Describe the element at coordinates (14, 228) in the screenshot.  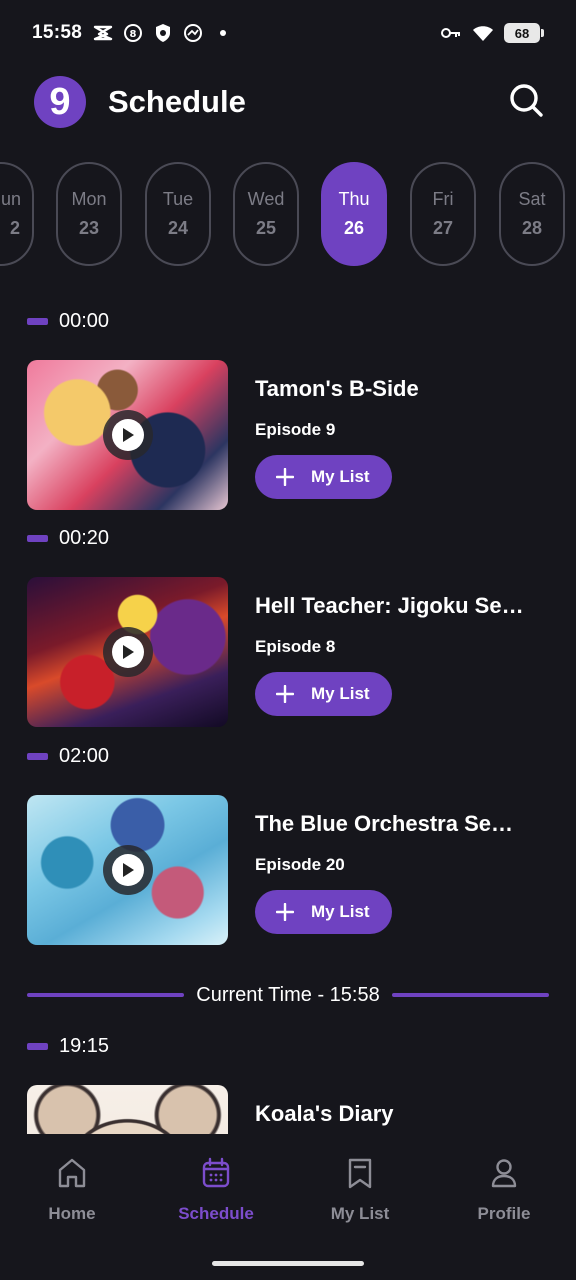
I see `day-number: 2` at that location.